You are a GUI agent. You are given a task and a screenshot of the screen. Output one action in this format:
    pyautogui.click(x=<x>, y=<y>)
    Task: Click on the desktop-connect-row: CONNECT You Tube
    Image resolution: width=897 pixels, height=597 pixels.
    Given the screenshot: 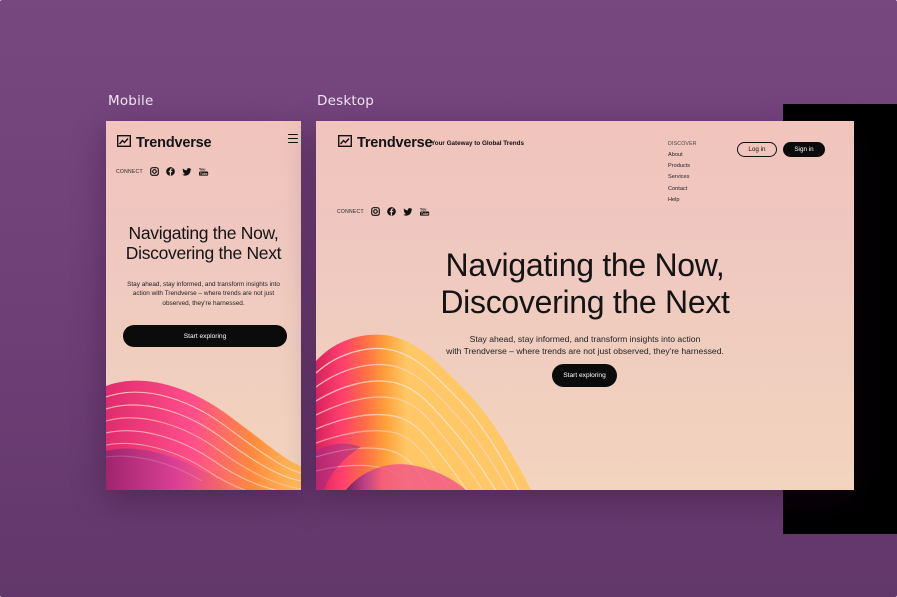 What is the action you would take?
    pyautogui.click(x=383, y=211)
    